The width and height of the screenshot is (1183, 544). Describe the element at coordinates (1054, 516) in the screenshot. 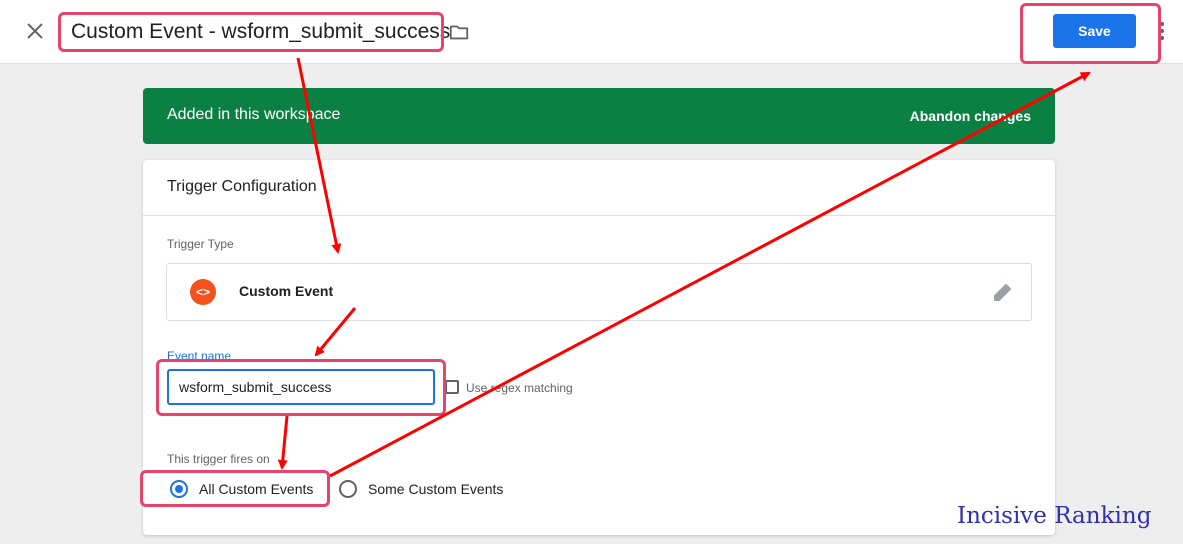

I see `watermark: Incisive Ranking` at that location.